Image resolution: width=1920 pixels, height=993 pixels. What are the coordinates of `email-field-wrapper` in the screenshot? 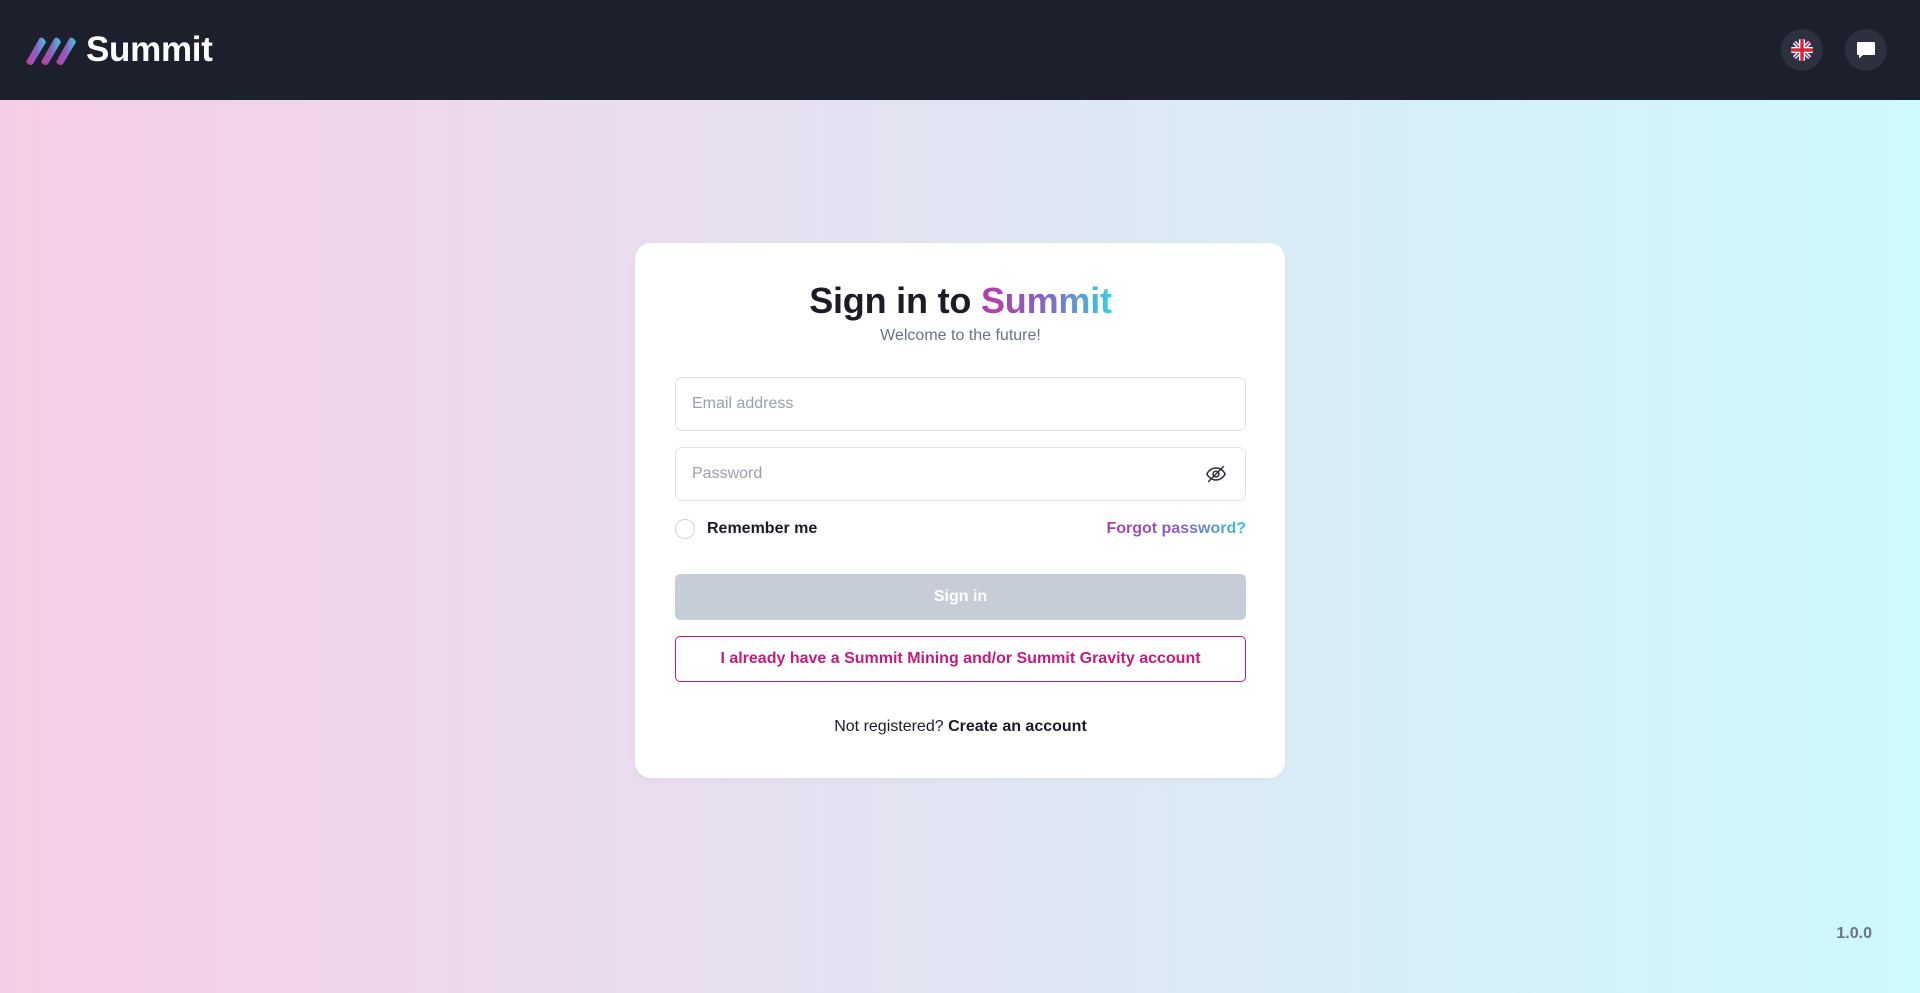 It's located at (960, 404).